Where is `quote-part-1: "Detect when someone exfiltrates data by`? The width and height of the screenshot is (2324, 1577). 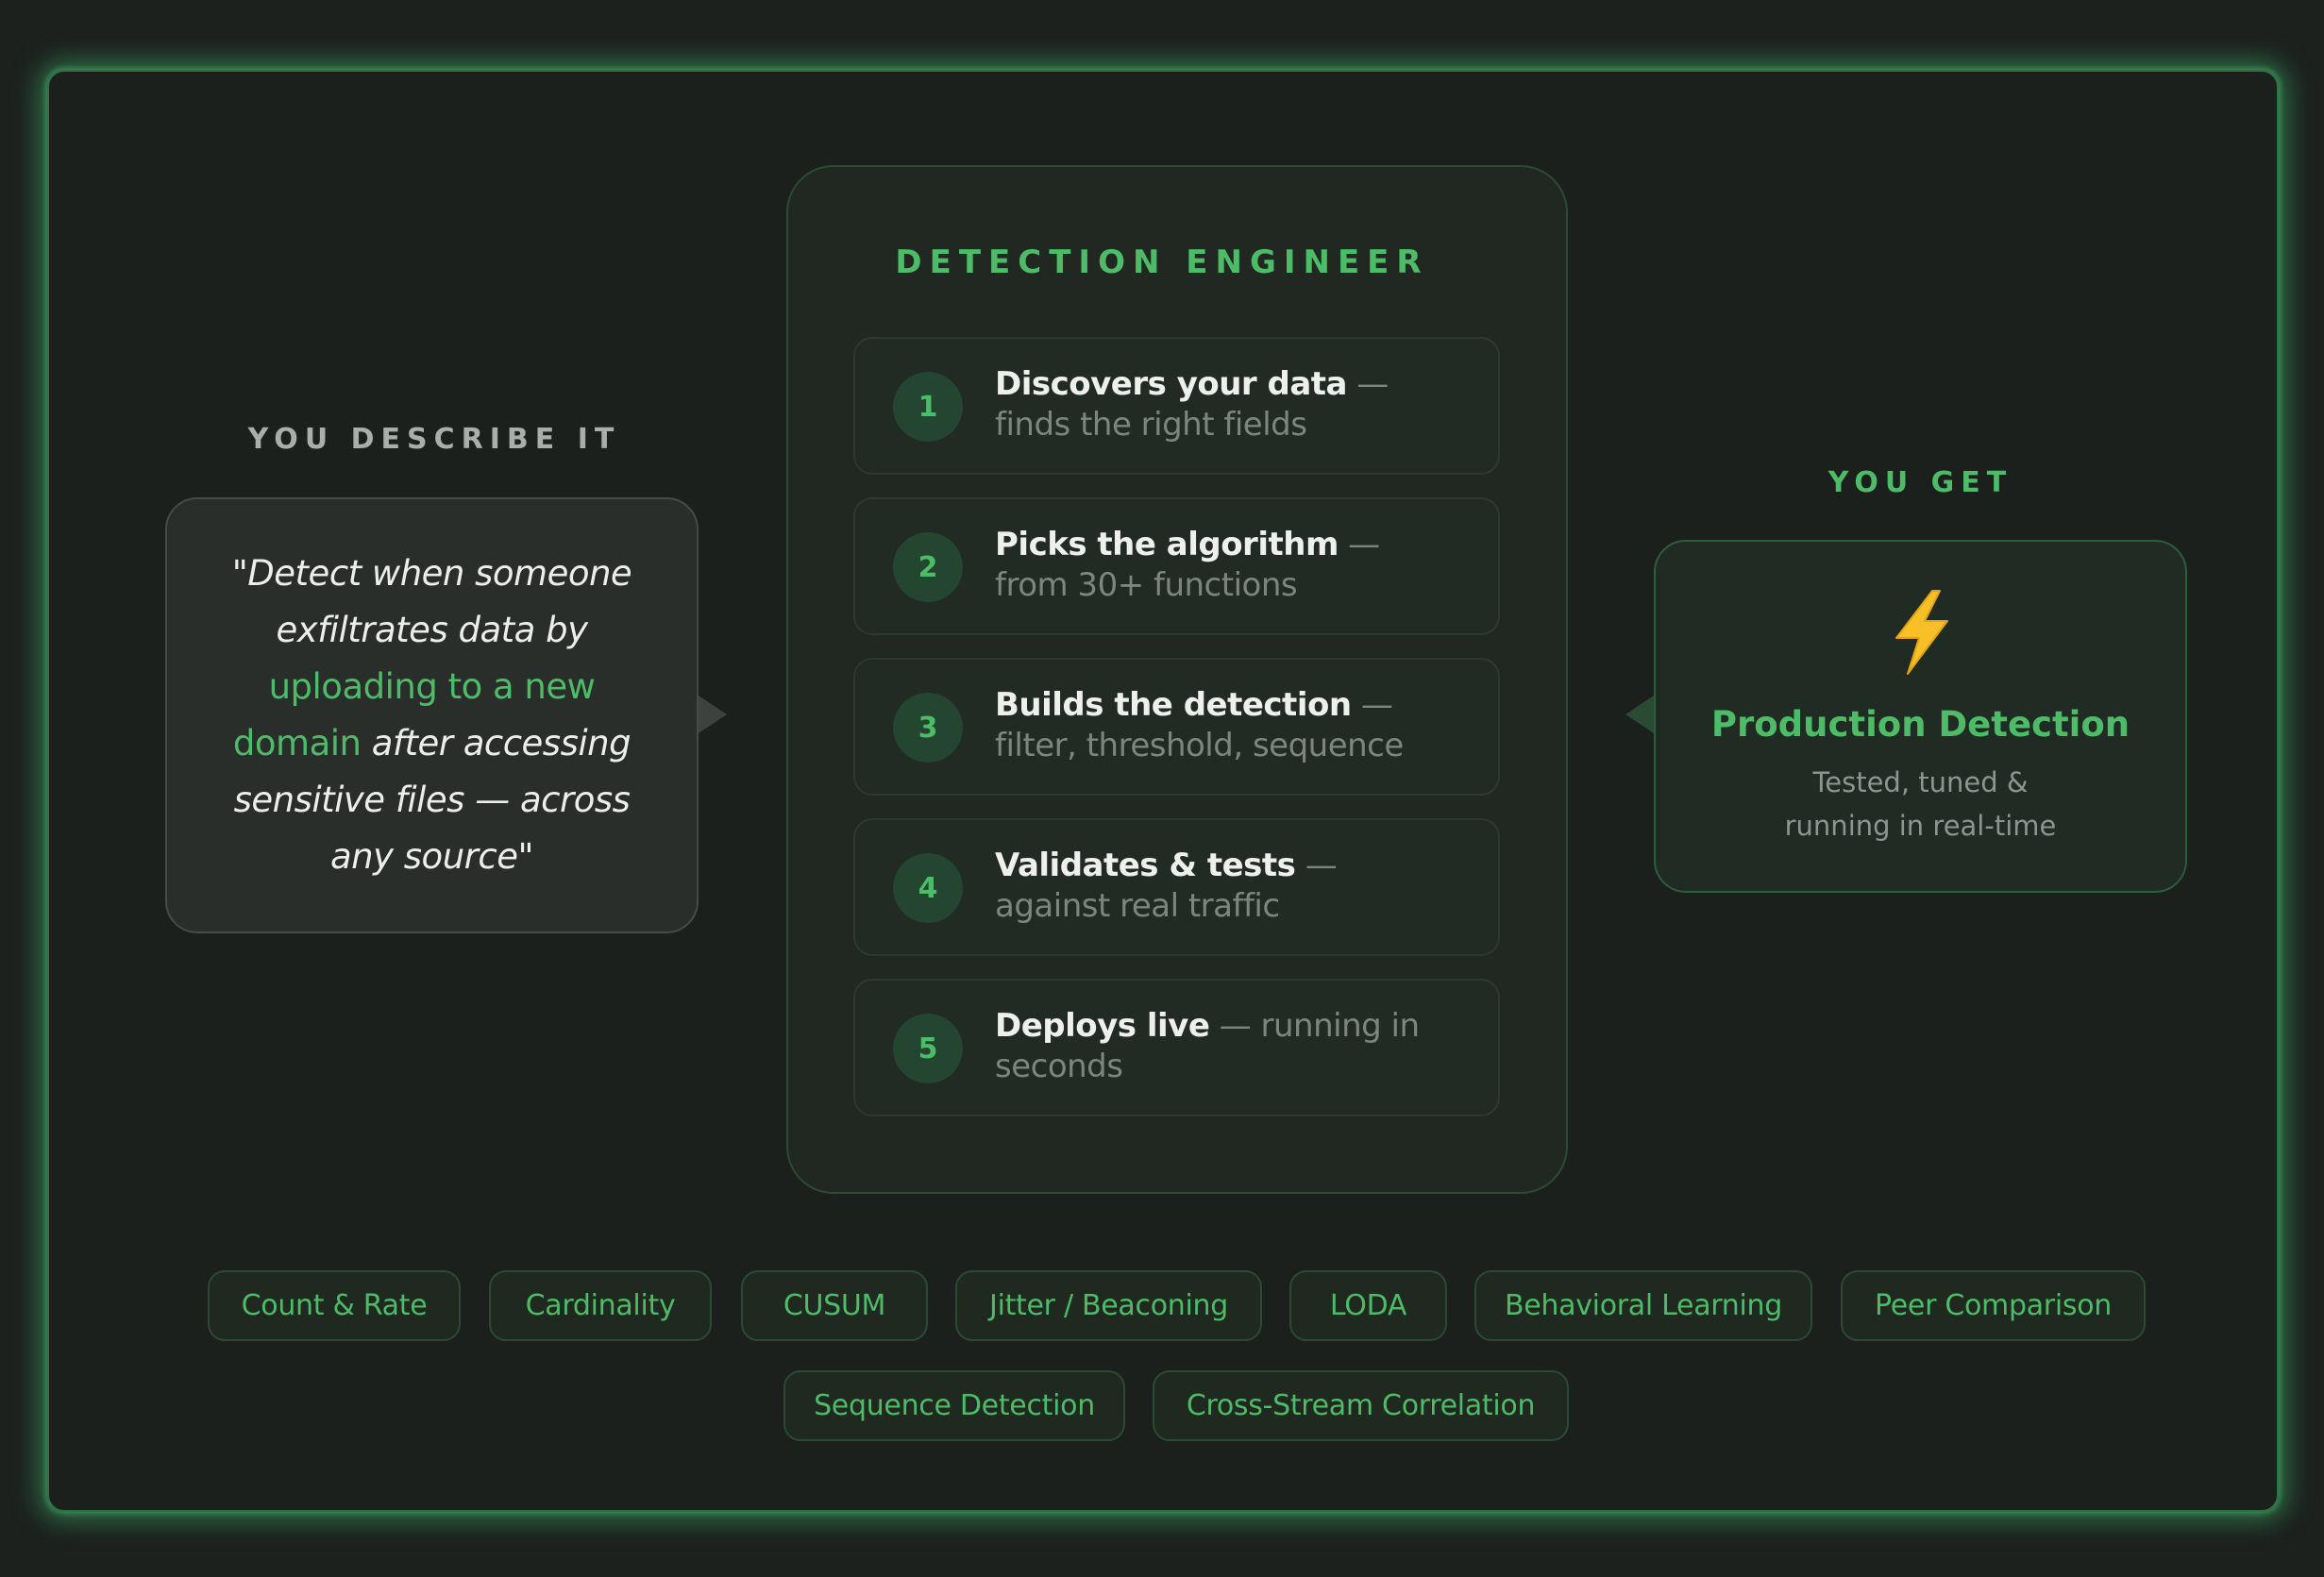
quote-part-1: "Detect when someone exfiltrates data by is located at coordinates (431, 601).